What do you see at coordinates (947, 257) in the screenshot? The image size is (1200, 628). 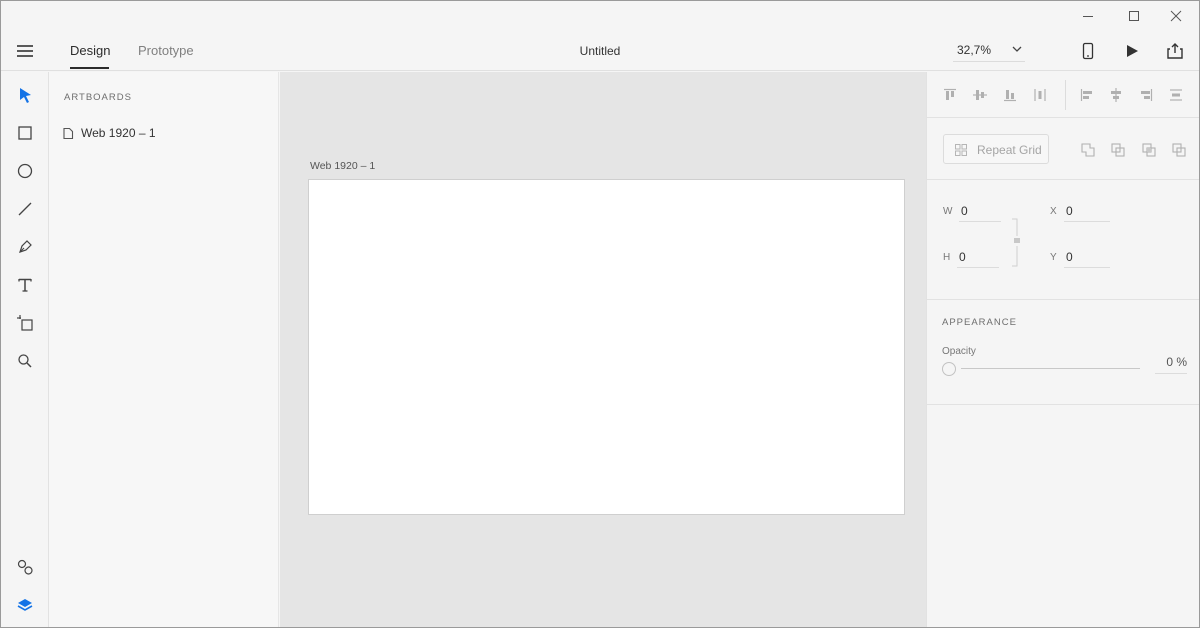 I see `height-label: H` at bounding box center [947, 257].